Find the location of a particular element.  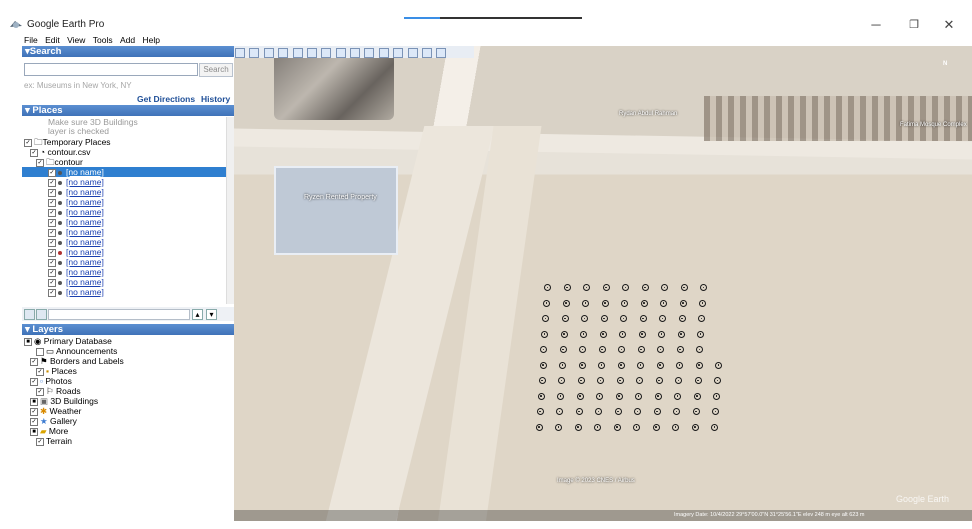

move-down-icon: ▾ is located at coordinates (211, 314).